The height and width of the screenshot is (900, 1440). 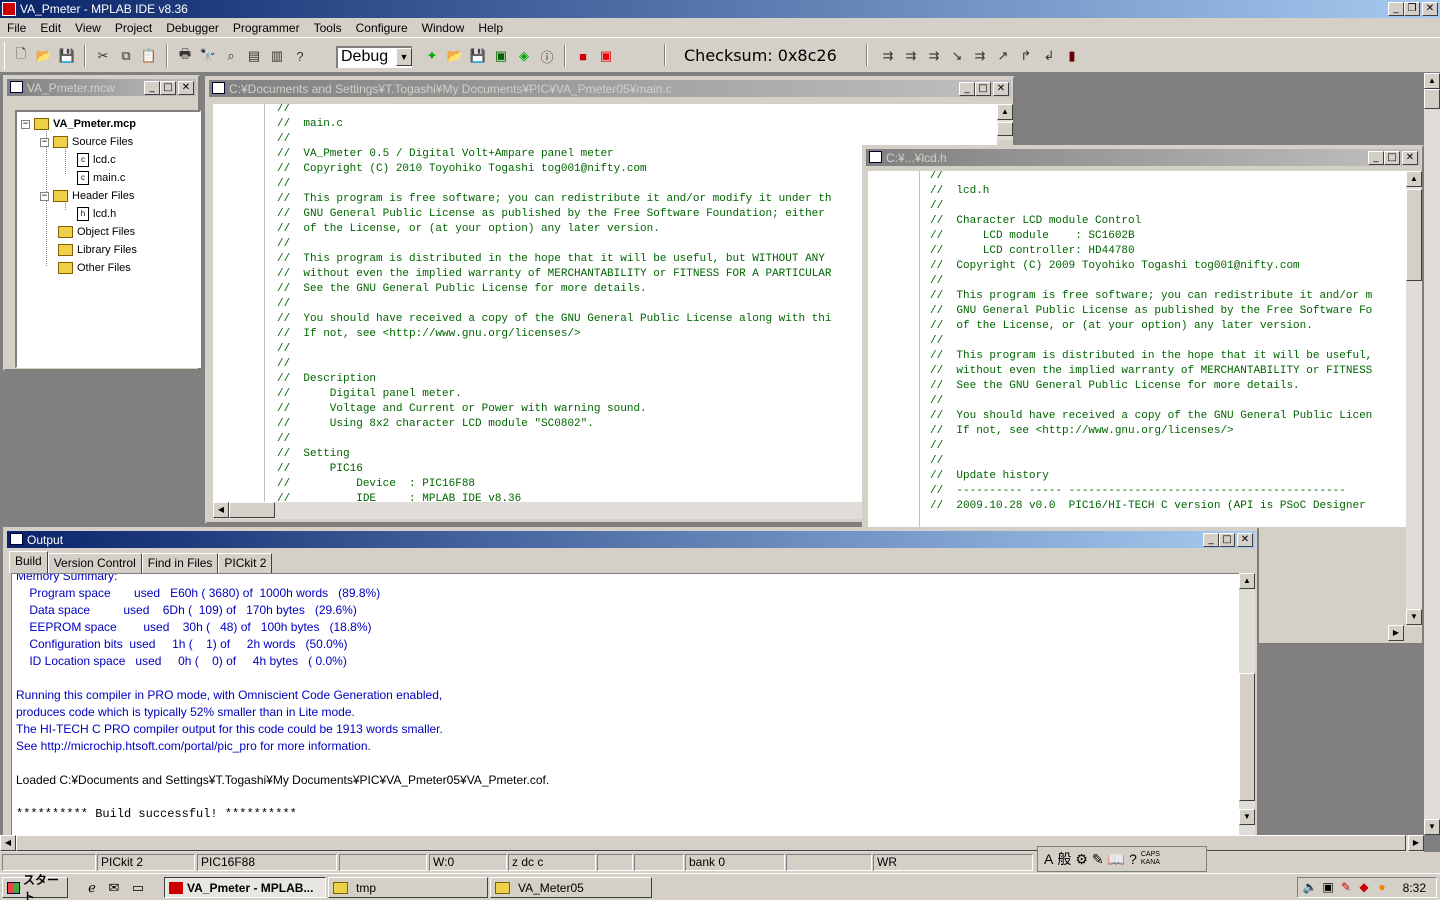 I want to click on pen-icon: ✎, so click(x=1346, y=888).